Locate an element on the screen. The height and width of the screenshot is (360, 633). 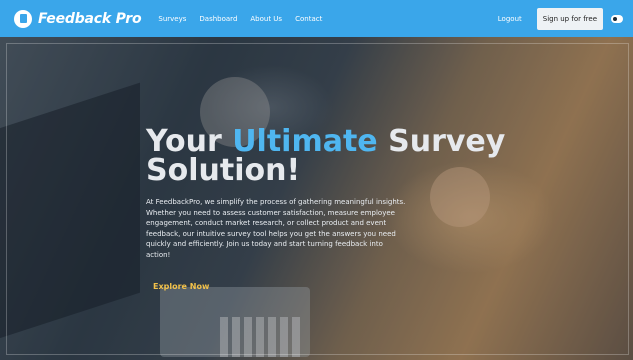
brand-name: Feedback Pro is located at coordinates (90, 18).